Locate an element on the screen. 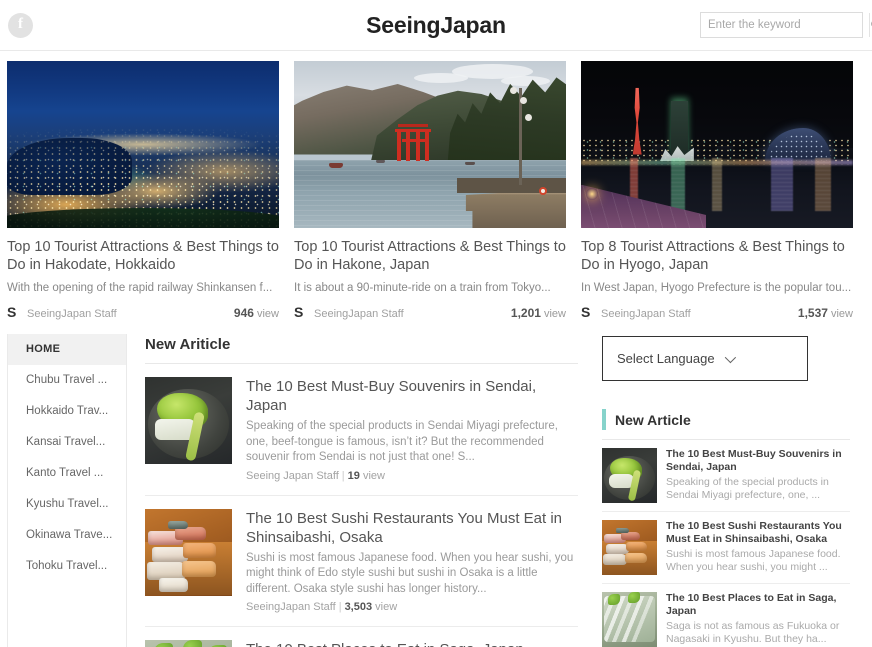 The width and height of the screenshot is (872, 647). featured-image-hakone is located at coordinates (430, 144).